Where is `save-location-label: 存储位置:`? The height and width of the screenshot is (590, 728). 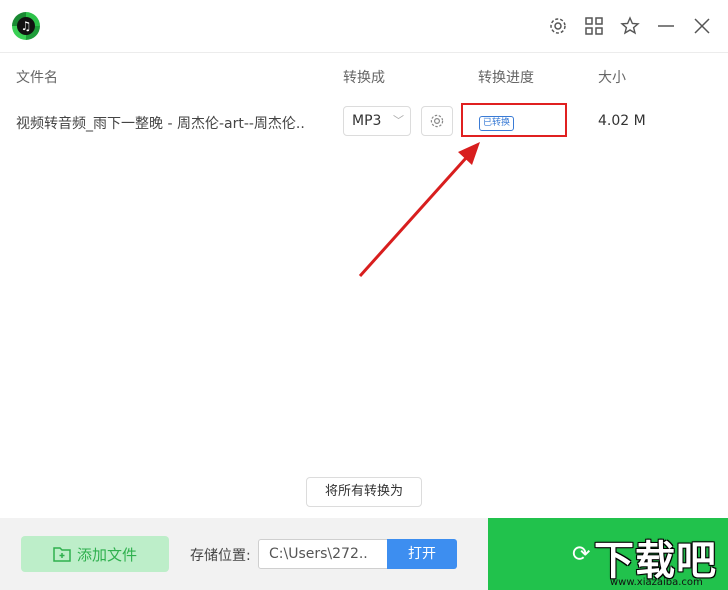 save-location-label: 存储位置: is located at coordinates (220, 556).